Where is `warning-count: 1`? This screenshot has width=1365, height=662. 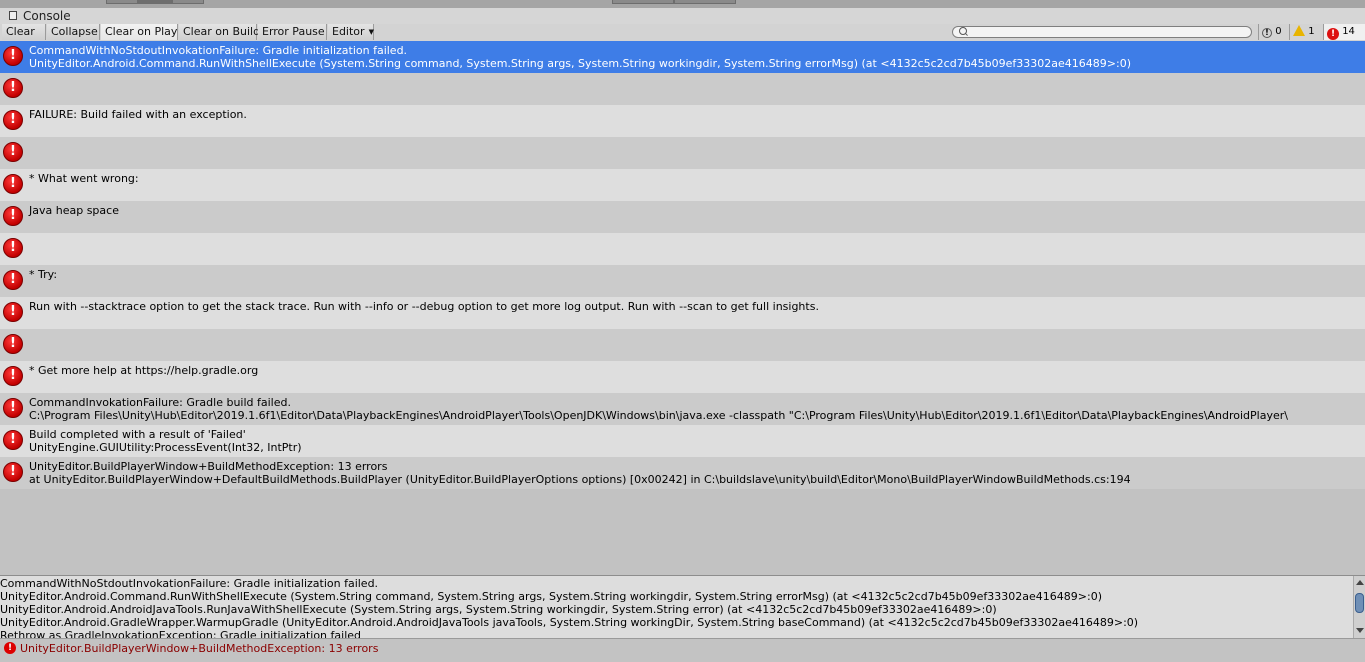
warning-count: 1 is located at coordinates (1311, 31).